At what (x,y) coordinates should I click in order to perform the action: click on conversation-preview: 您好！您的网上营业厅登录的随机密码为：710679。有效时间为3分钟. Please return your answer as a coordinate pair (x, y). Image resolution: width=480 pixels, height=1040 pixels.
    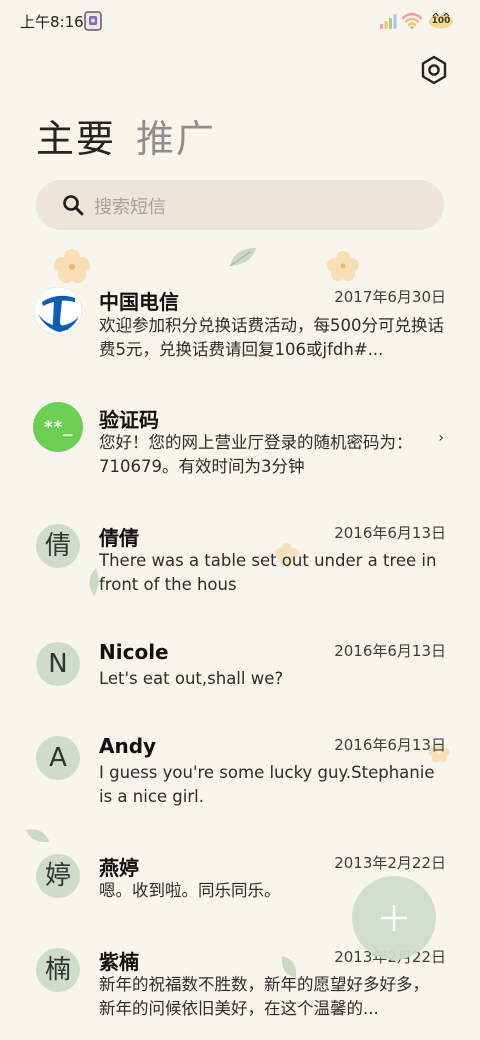
    Looking at the image, I should click on (256, 454).